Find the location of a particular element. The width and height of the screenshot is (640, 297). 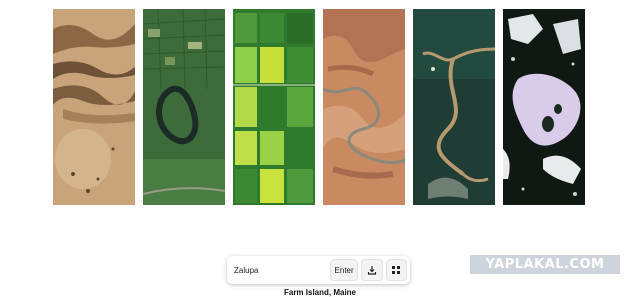

snow-forest-image is located at coordinates (544, 107).